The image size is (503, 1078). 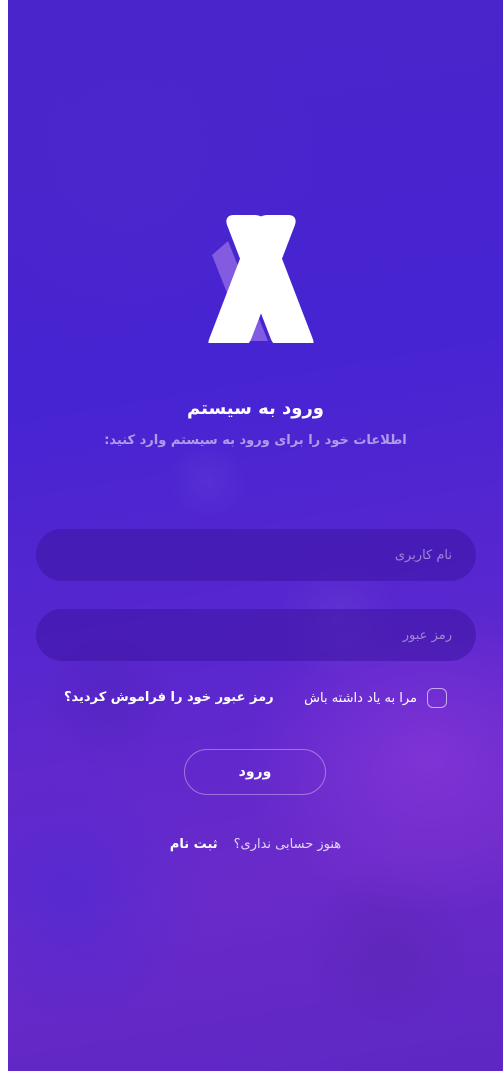 I want to click on remember-me: مرا به یاد داشته باش, so click(x=375, y=698).